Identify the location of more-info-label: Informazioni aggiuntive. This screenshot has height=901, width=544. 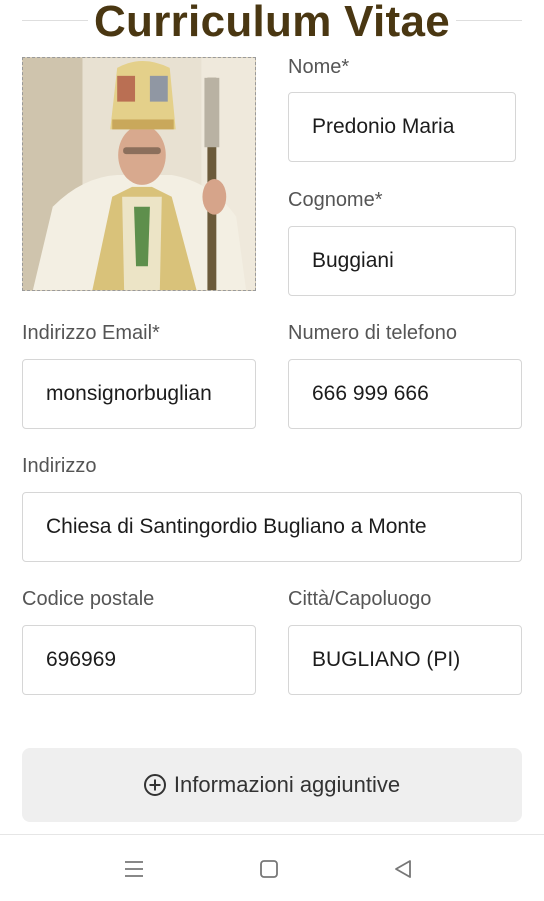
(287, 784).